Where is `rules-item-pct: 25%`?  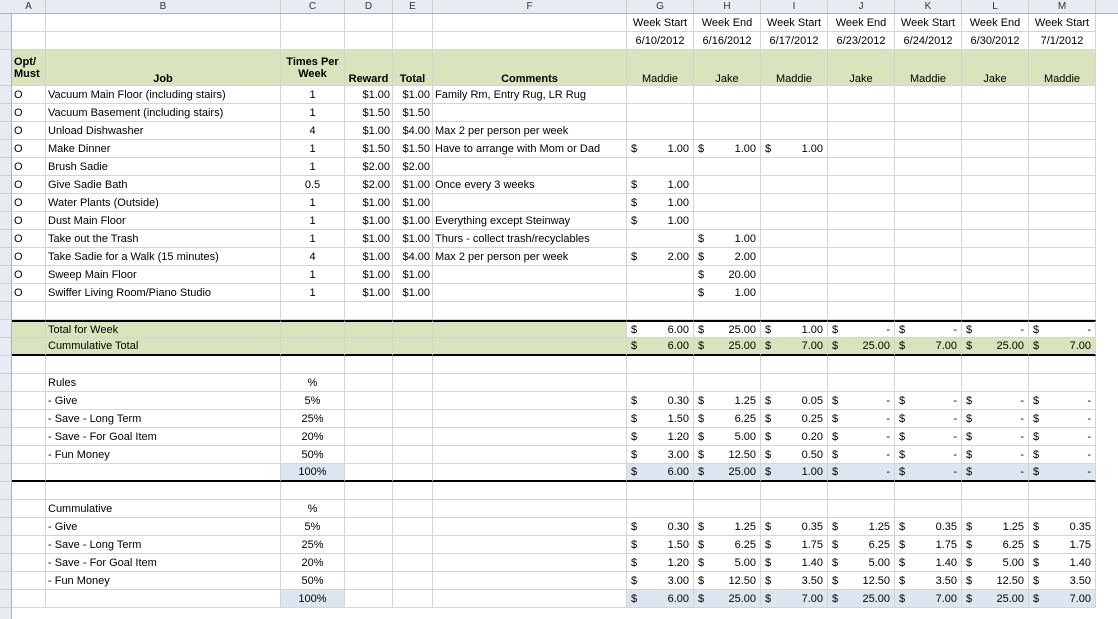 rules-item-pct: 25% is located at coordinates (313, 419).